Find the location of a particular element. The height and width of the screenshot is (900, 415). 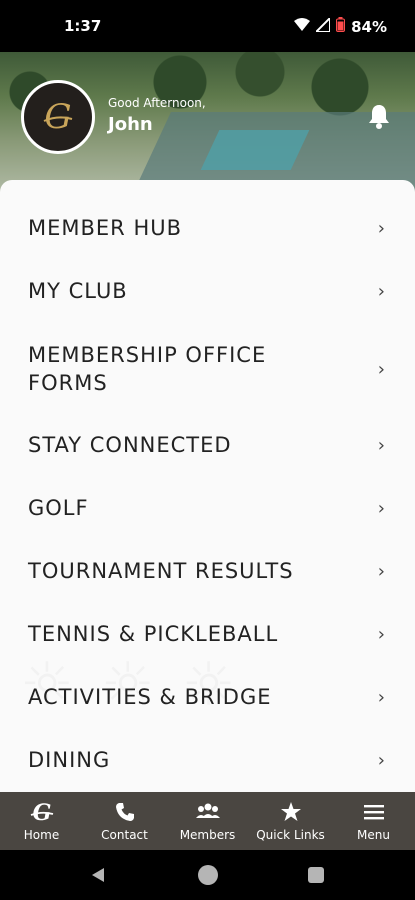

members-icon is located at coordinates (208, 812).